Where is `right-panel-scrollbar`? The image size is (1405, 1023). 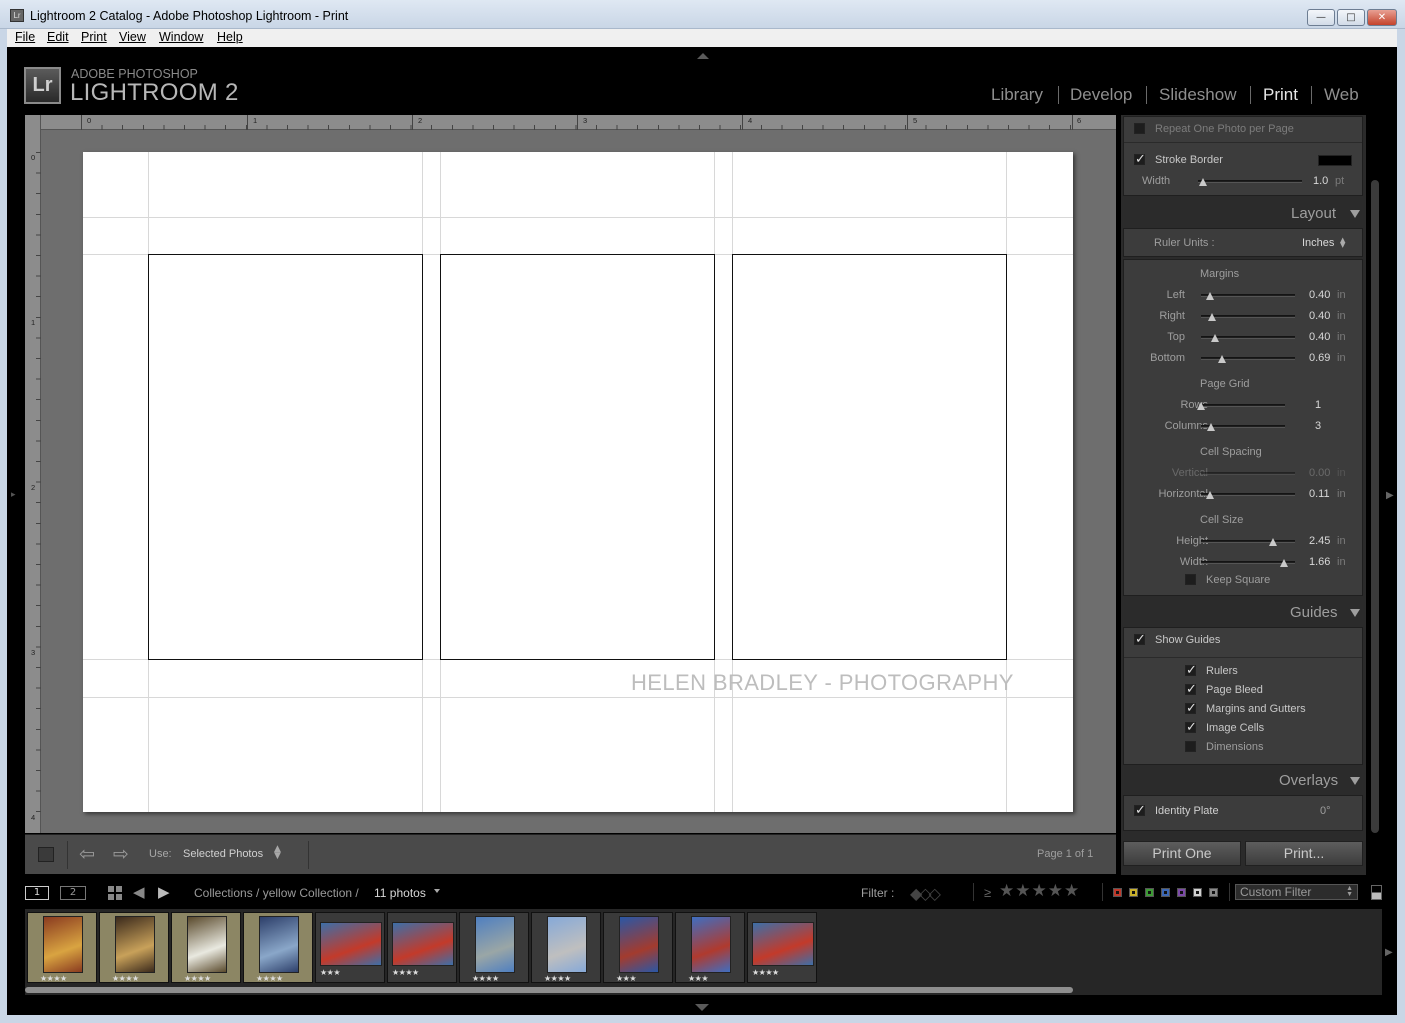
right-panel-scrollbar is located at coordinates (1375, 506).